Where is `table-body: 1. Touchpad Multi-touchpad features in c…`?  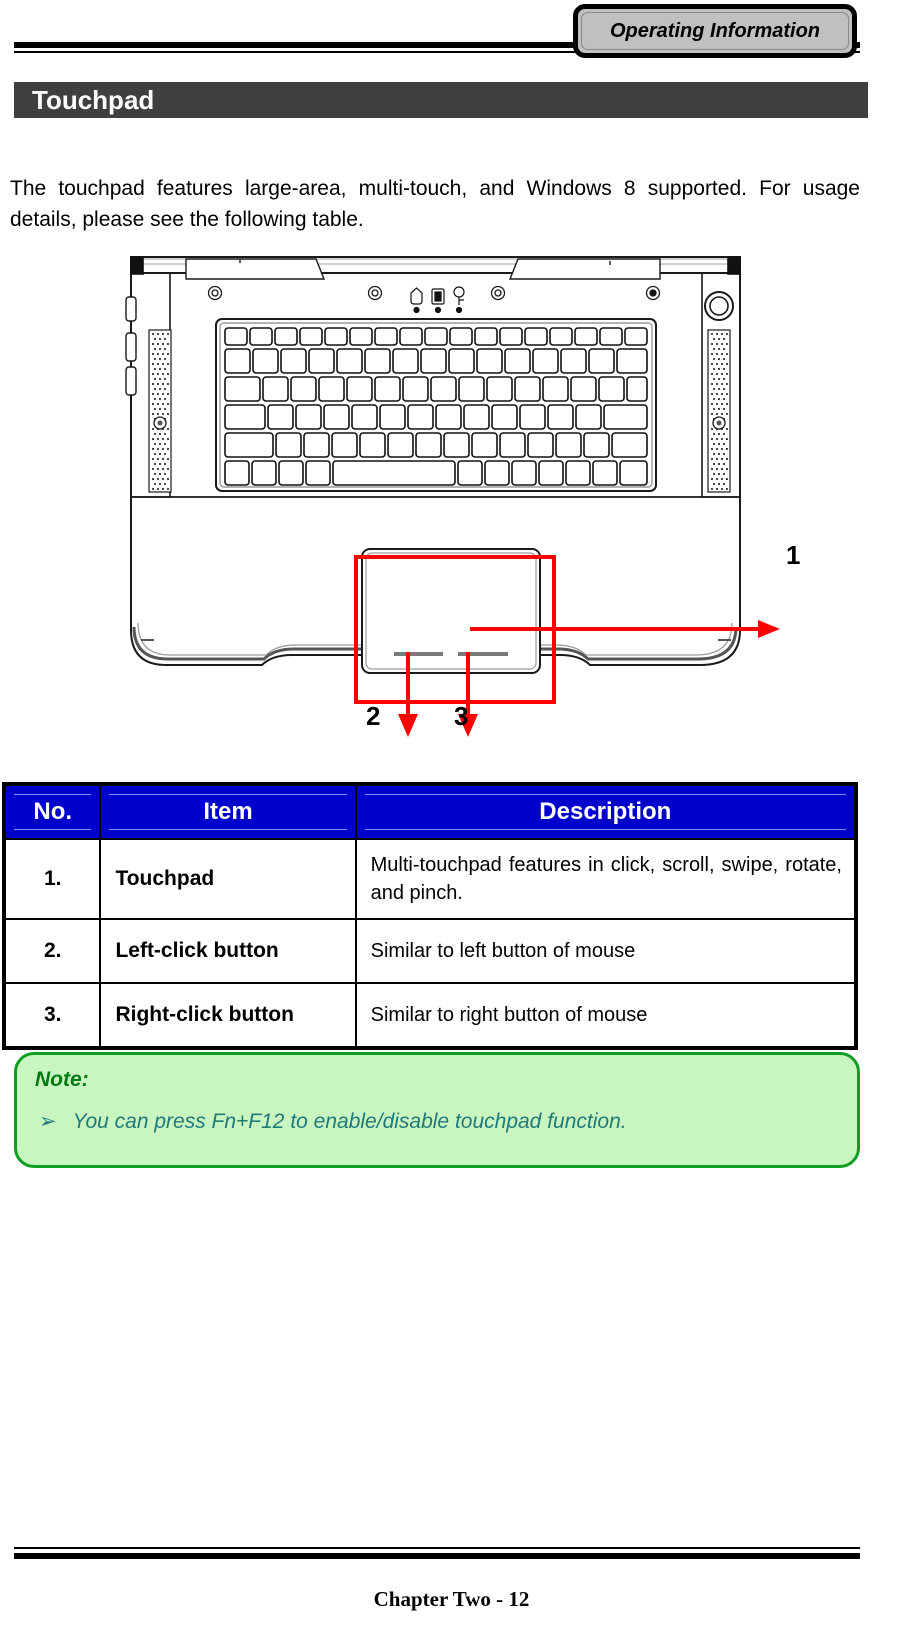 table-body: 1. Touchpad Multi-touchpad features in c… is located at coordinates (430, 943).